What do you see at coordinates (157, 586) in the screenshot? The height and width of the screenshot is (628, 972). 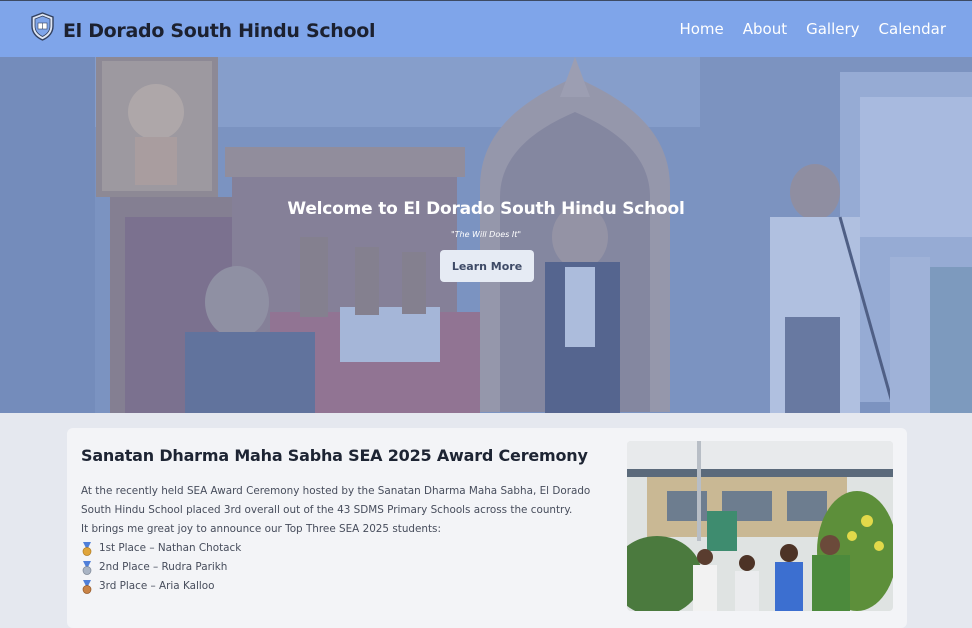 I see `place-third: 3rd Place – Aria Kalloo` at bounding box center [157, 586].